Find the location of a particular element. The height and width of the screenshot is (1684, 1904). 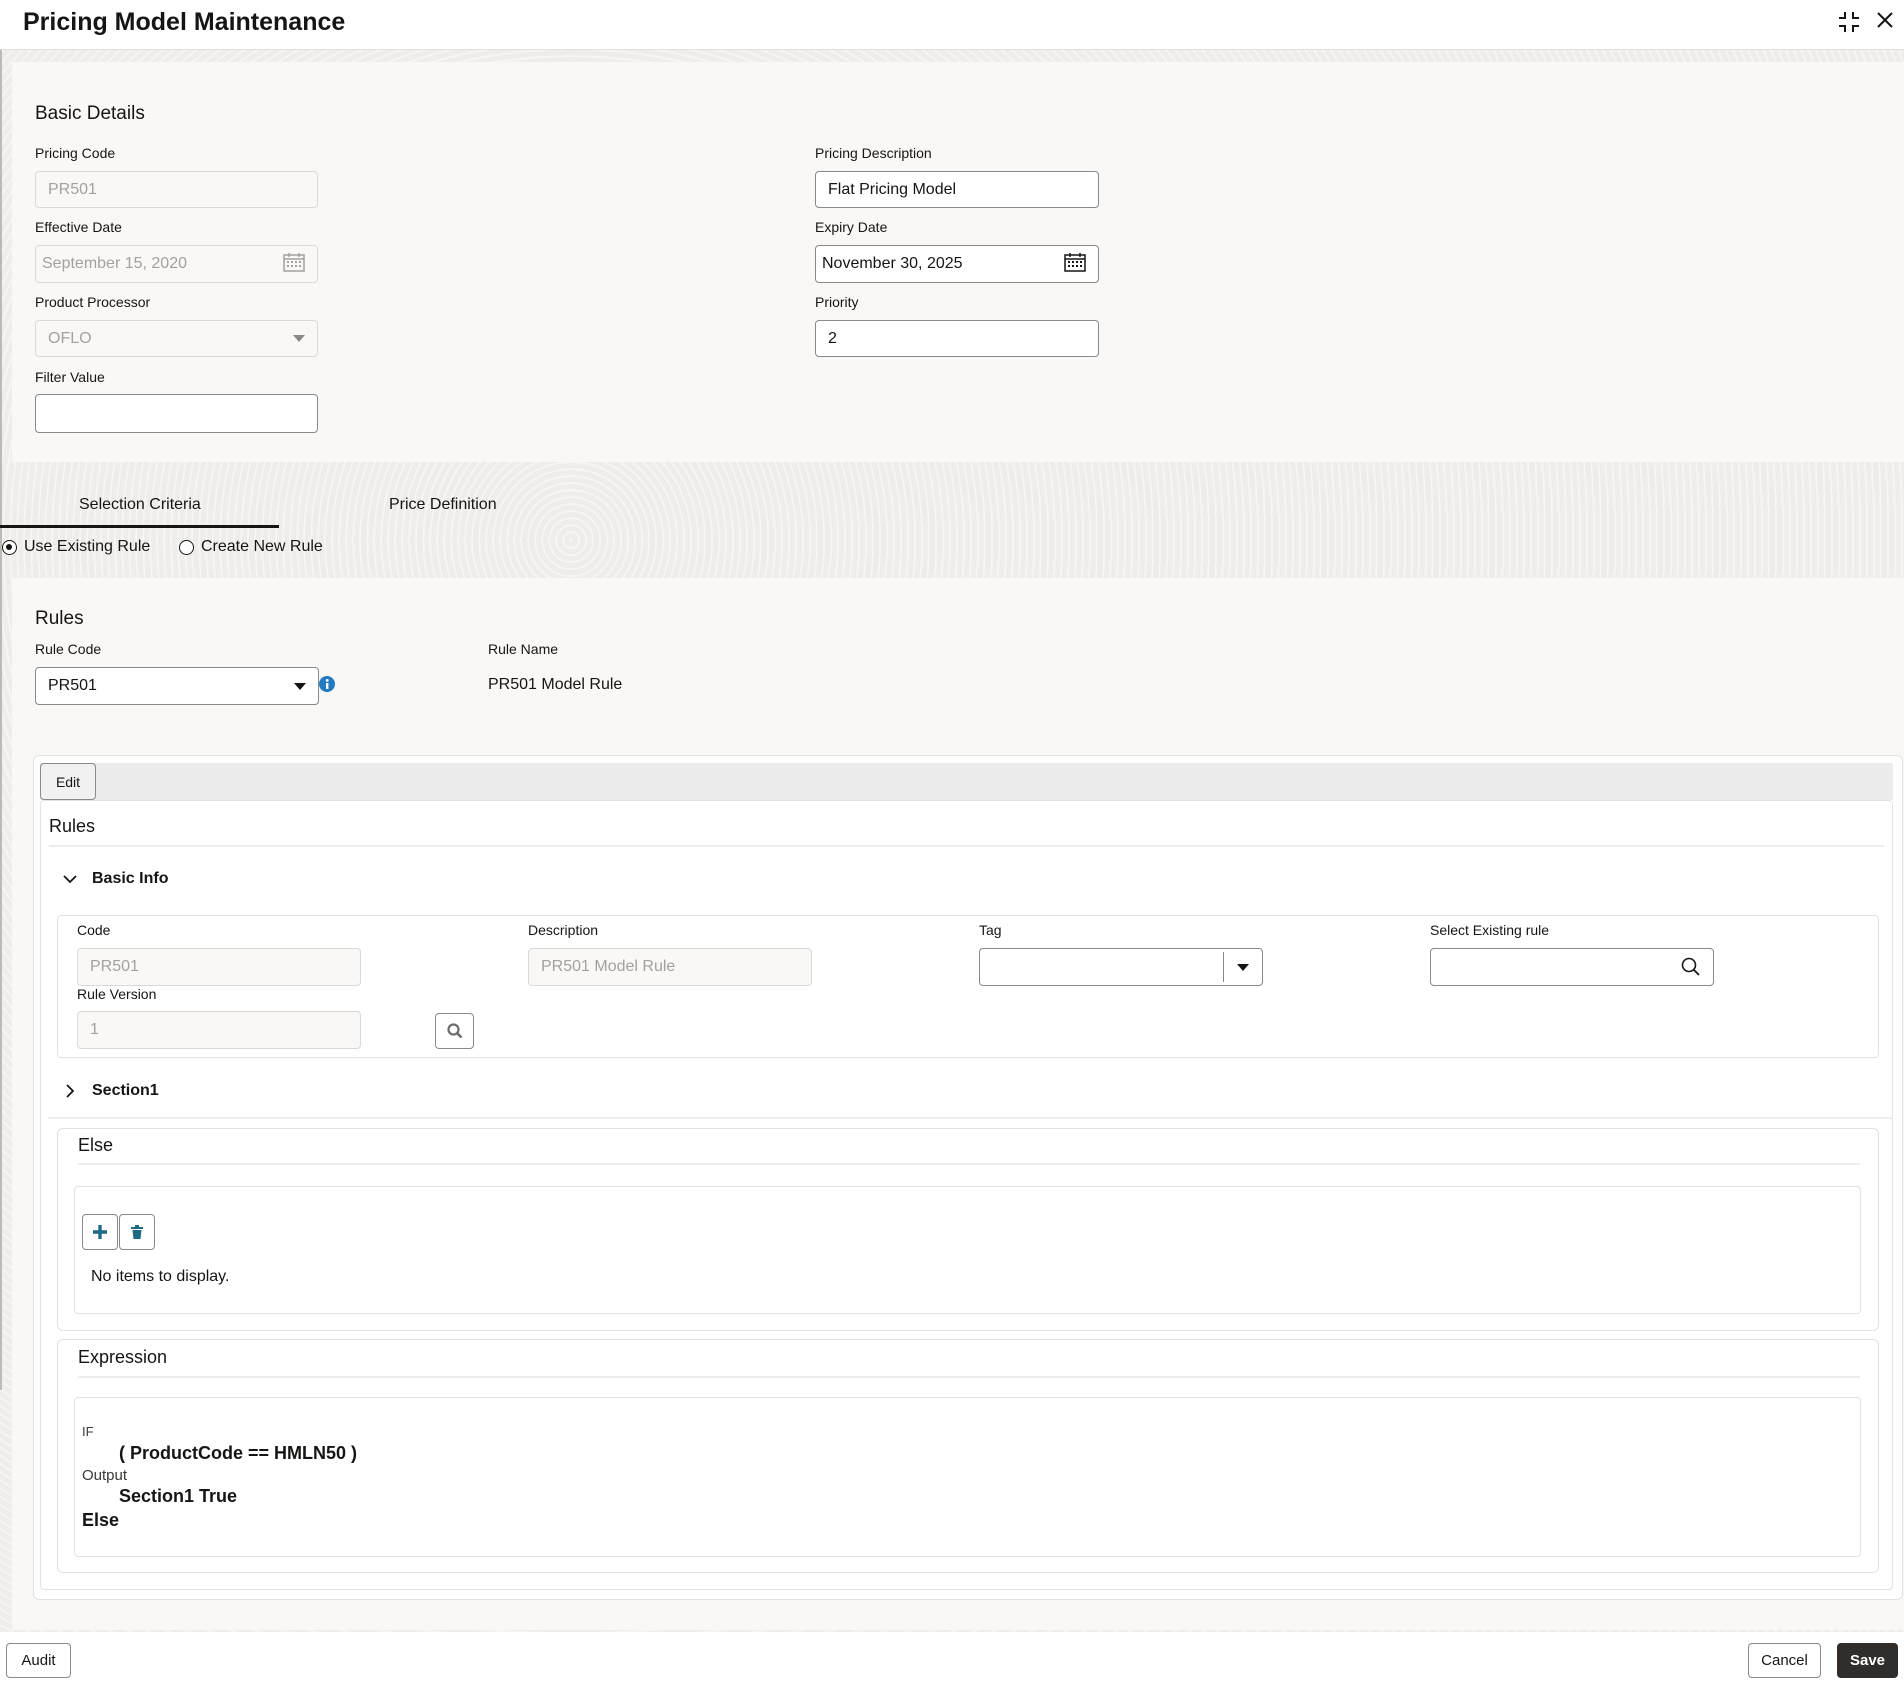

output-value: Section1 True is located at coordinates (178, 1496).